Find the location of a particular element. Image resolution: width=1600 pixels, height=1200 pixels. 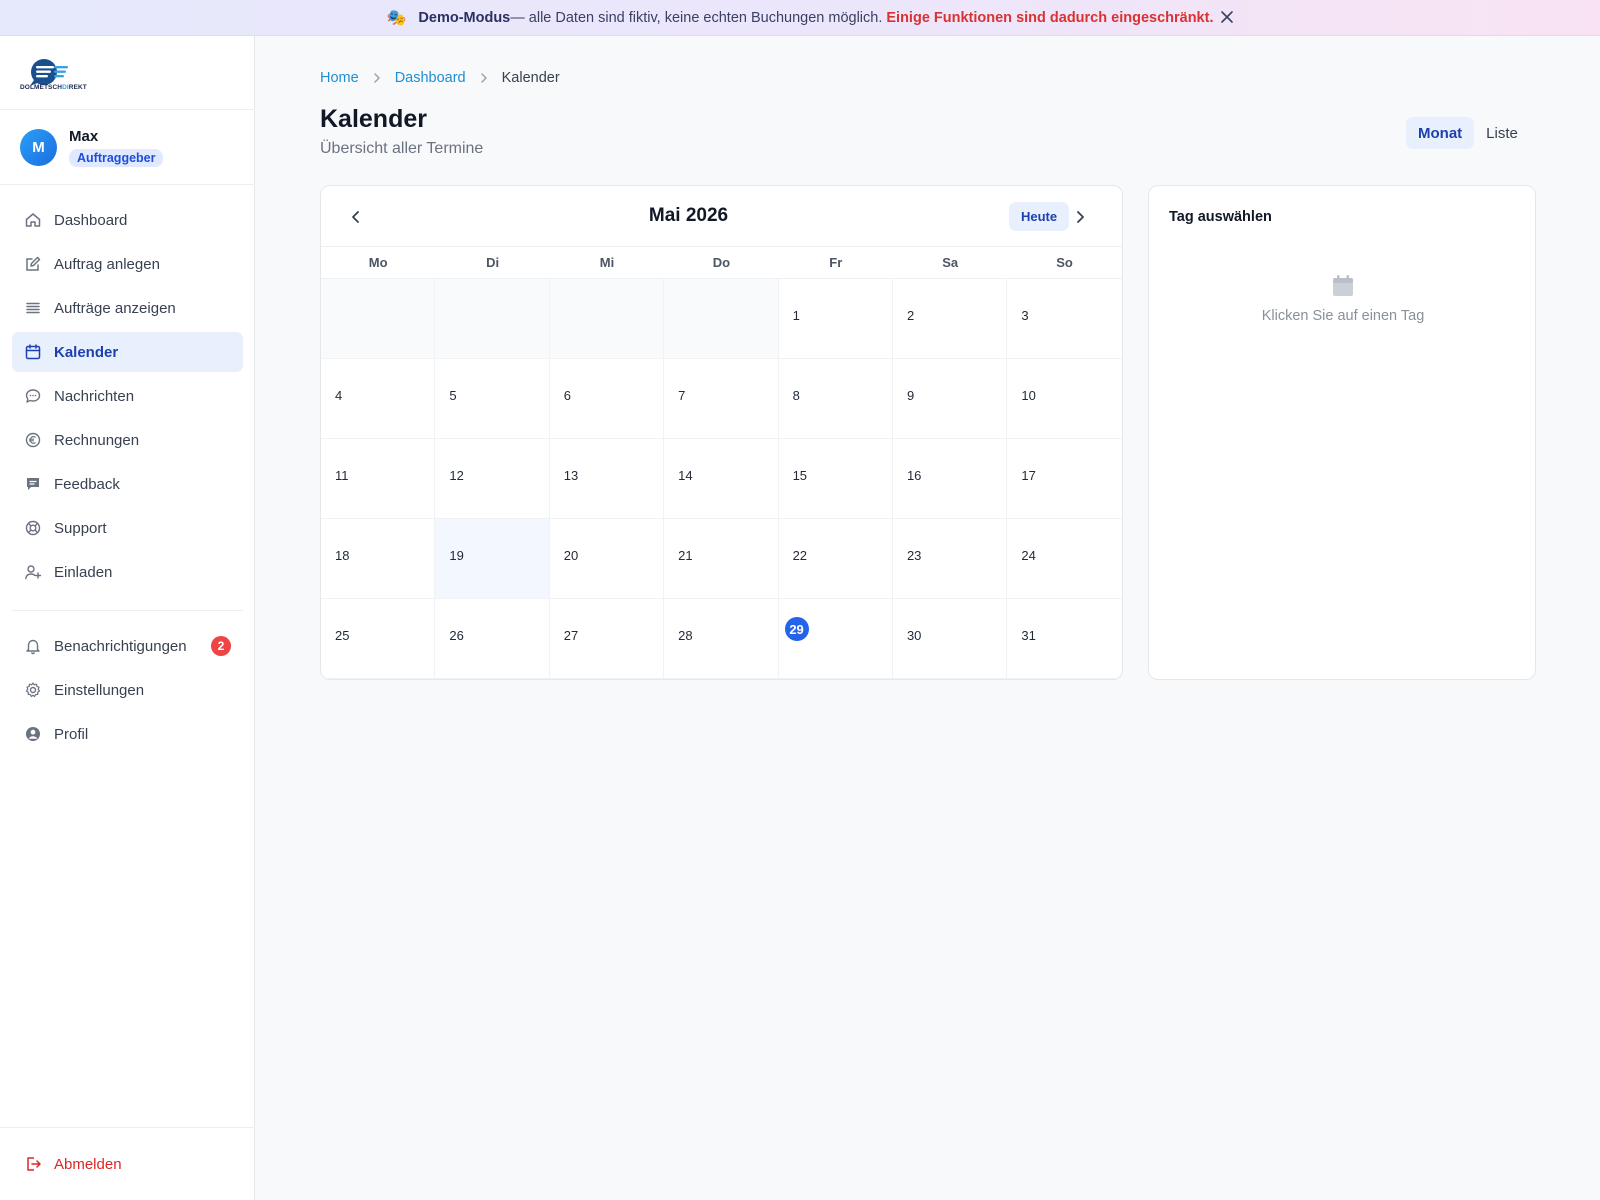

calendar-day-number: 15 is located at coordinates (800, 475).